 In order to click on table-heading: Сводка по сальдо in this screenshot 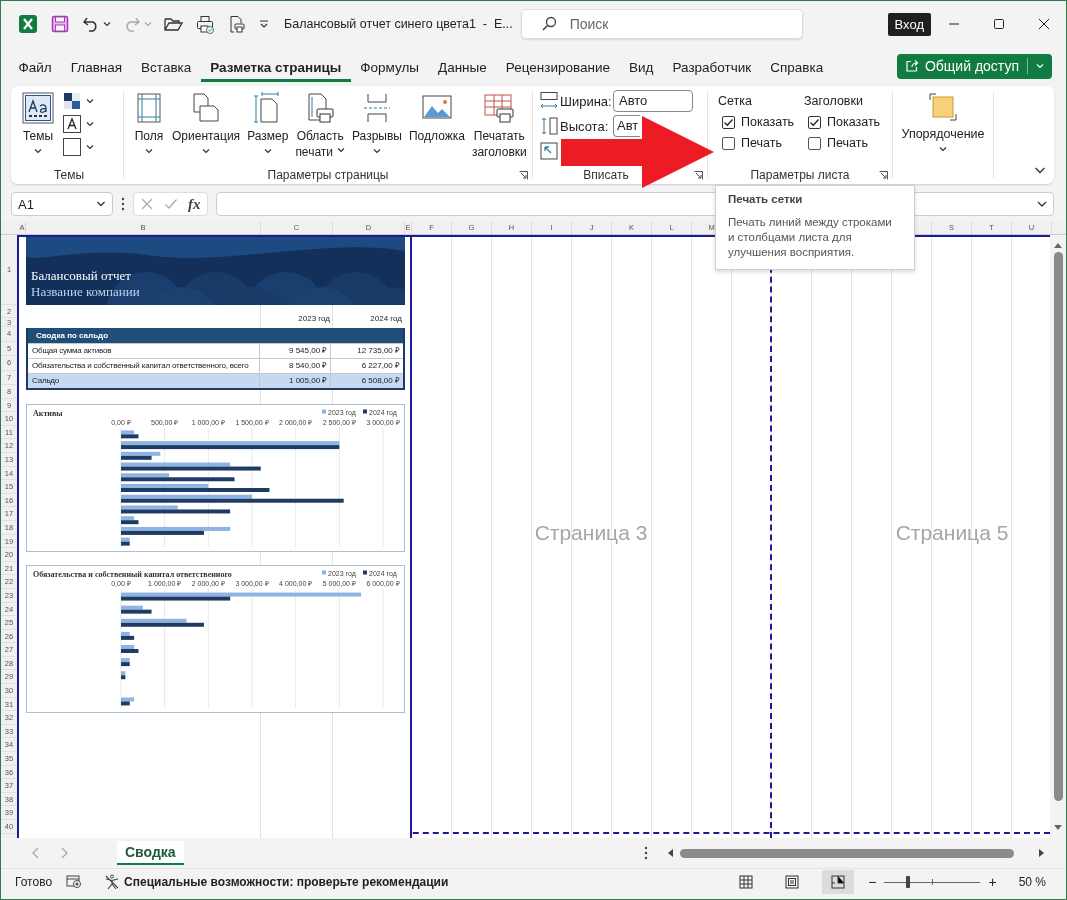, I will do `click(72, 335)`.